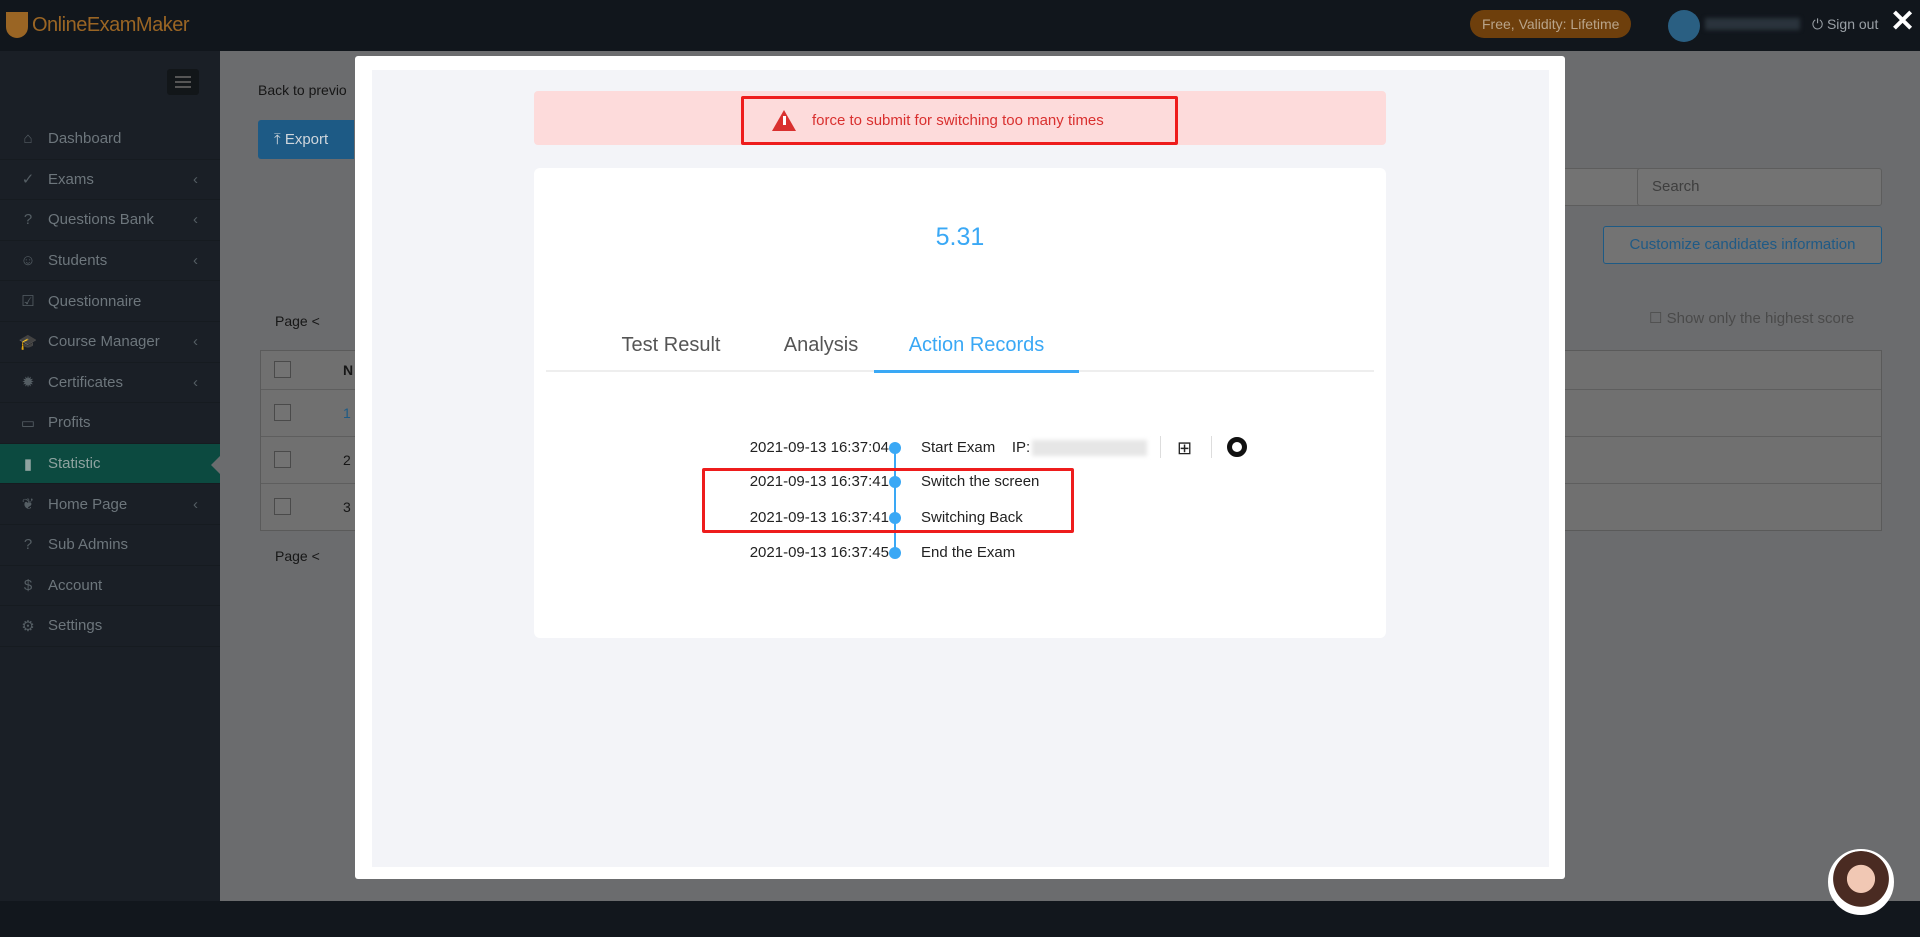  I want to click on sidebar-item-questionnaire: ☑ Questionnaire, so click(110, 301).